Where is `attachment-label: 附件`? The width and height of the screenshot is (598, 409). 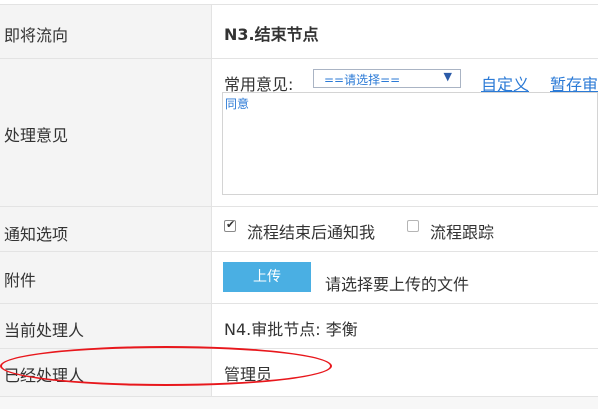
attachment-label: 附件 is located at coordinates (20, 280).